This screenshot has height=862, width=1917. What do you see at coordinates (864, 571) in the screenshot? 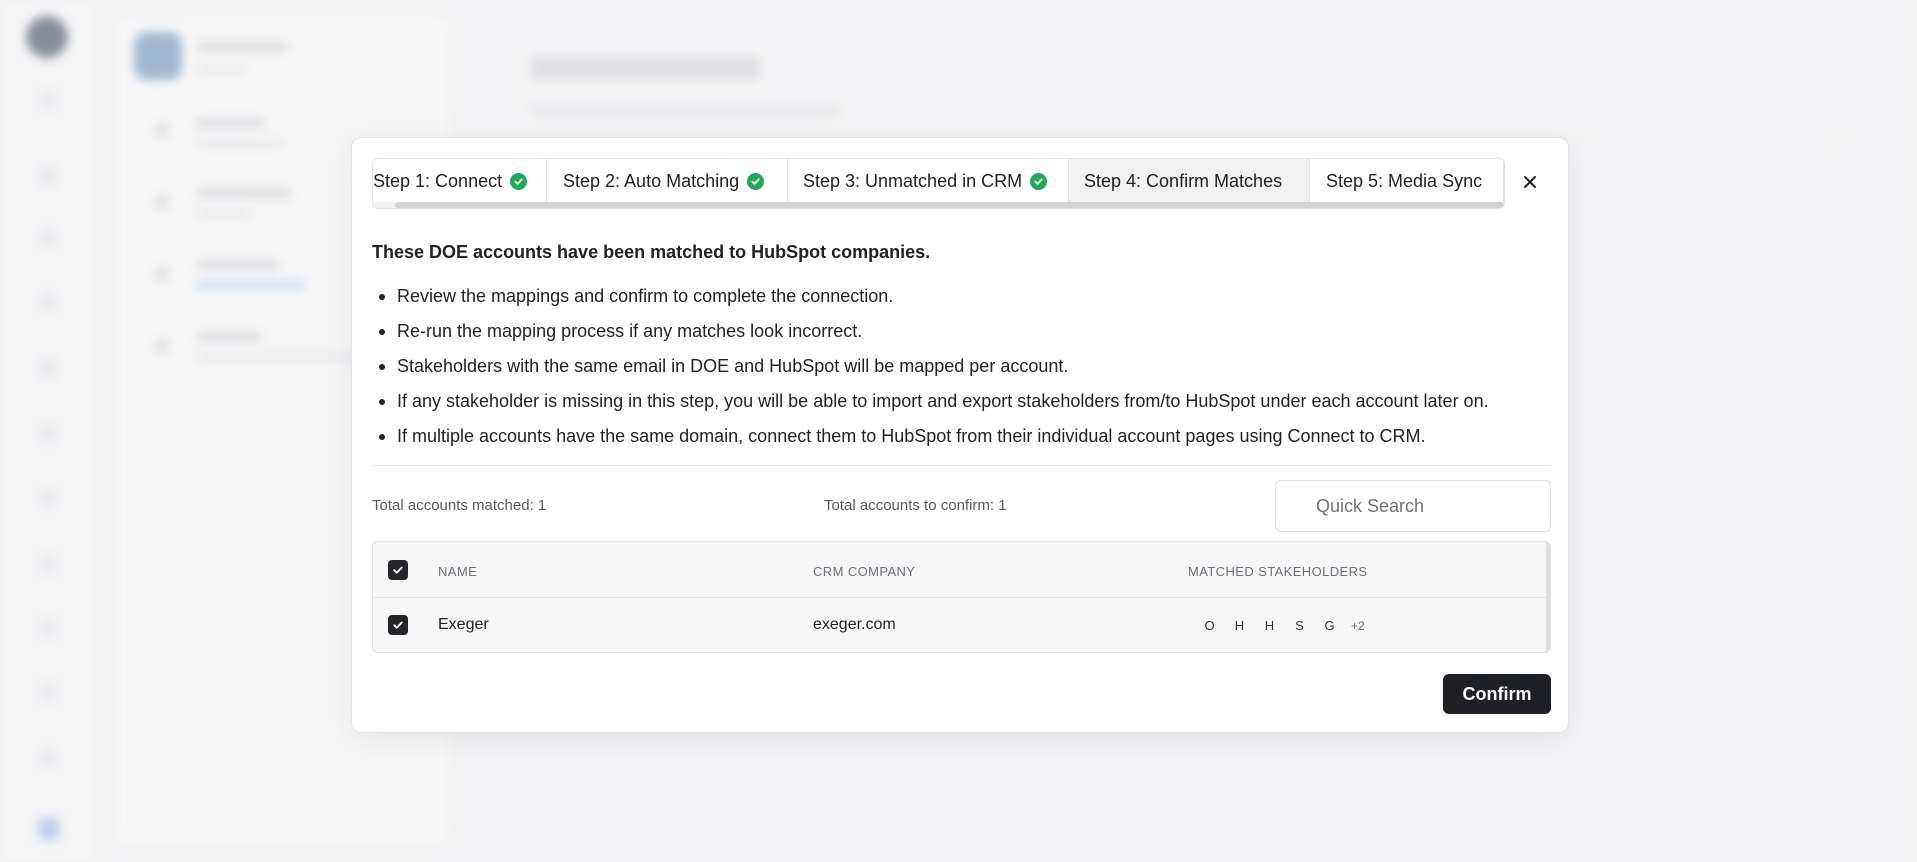
I see `column-header-crm-company: CRM COMPANY` at bounding box center [864, 571].